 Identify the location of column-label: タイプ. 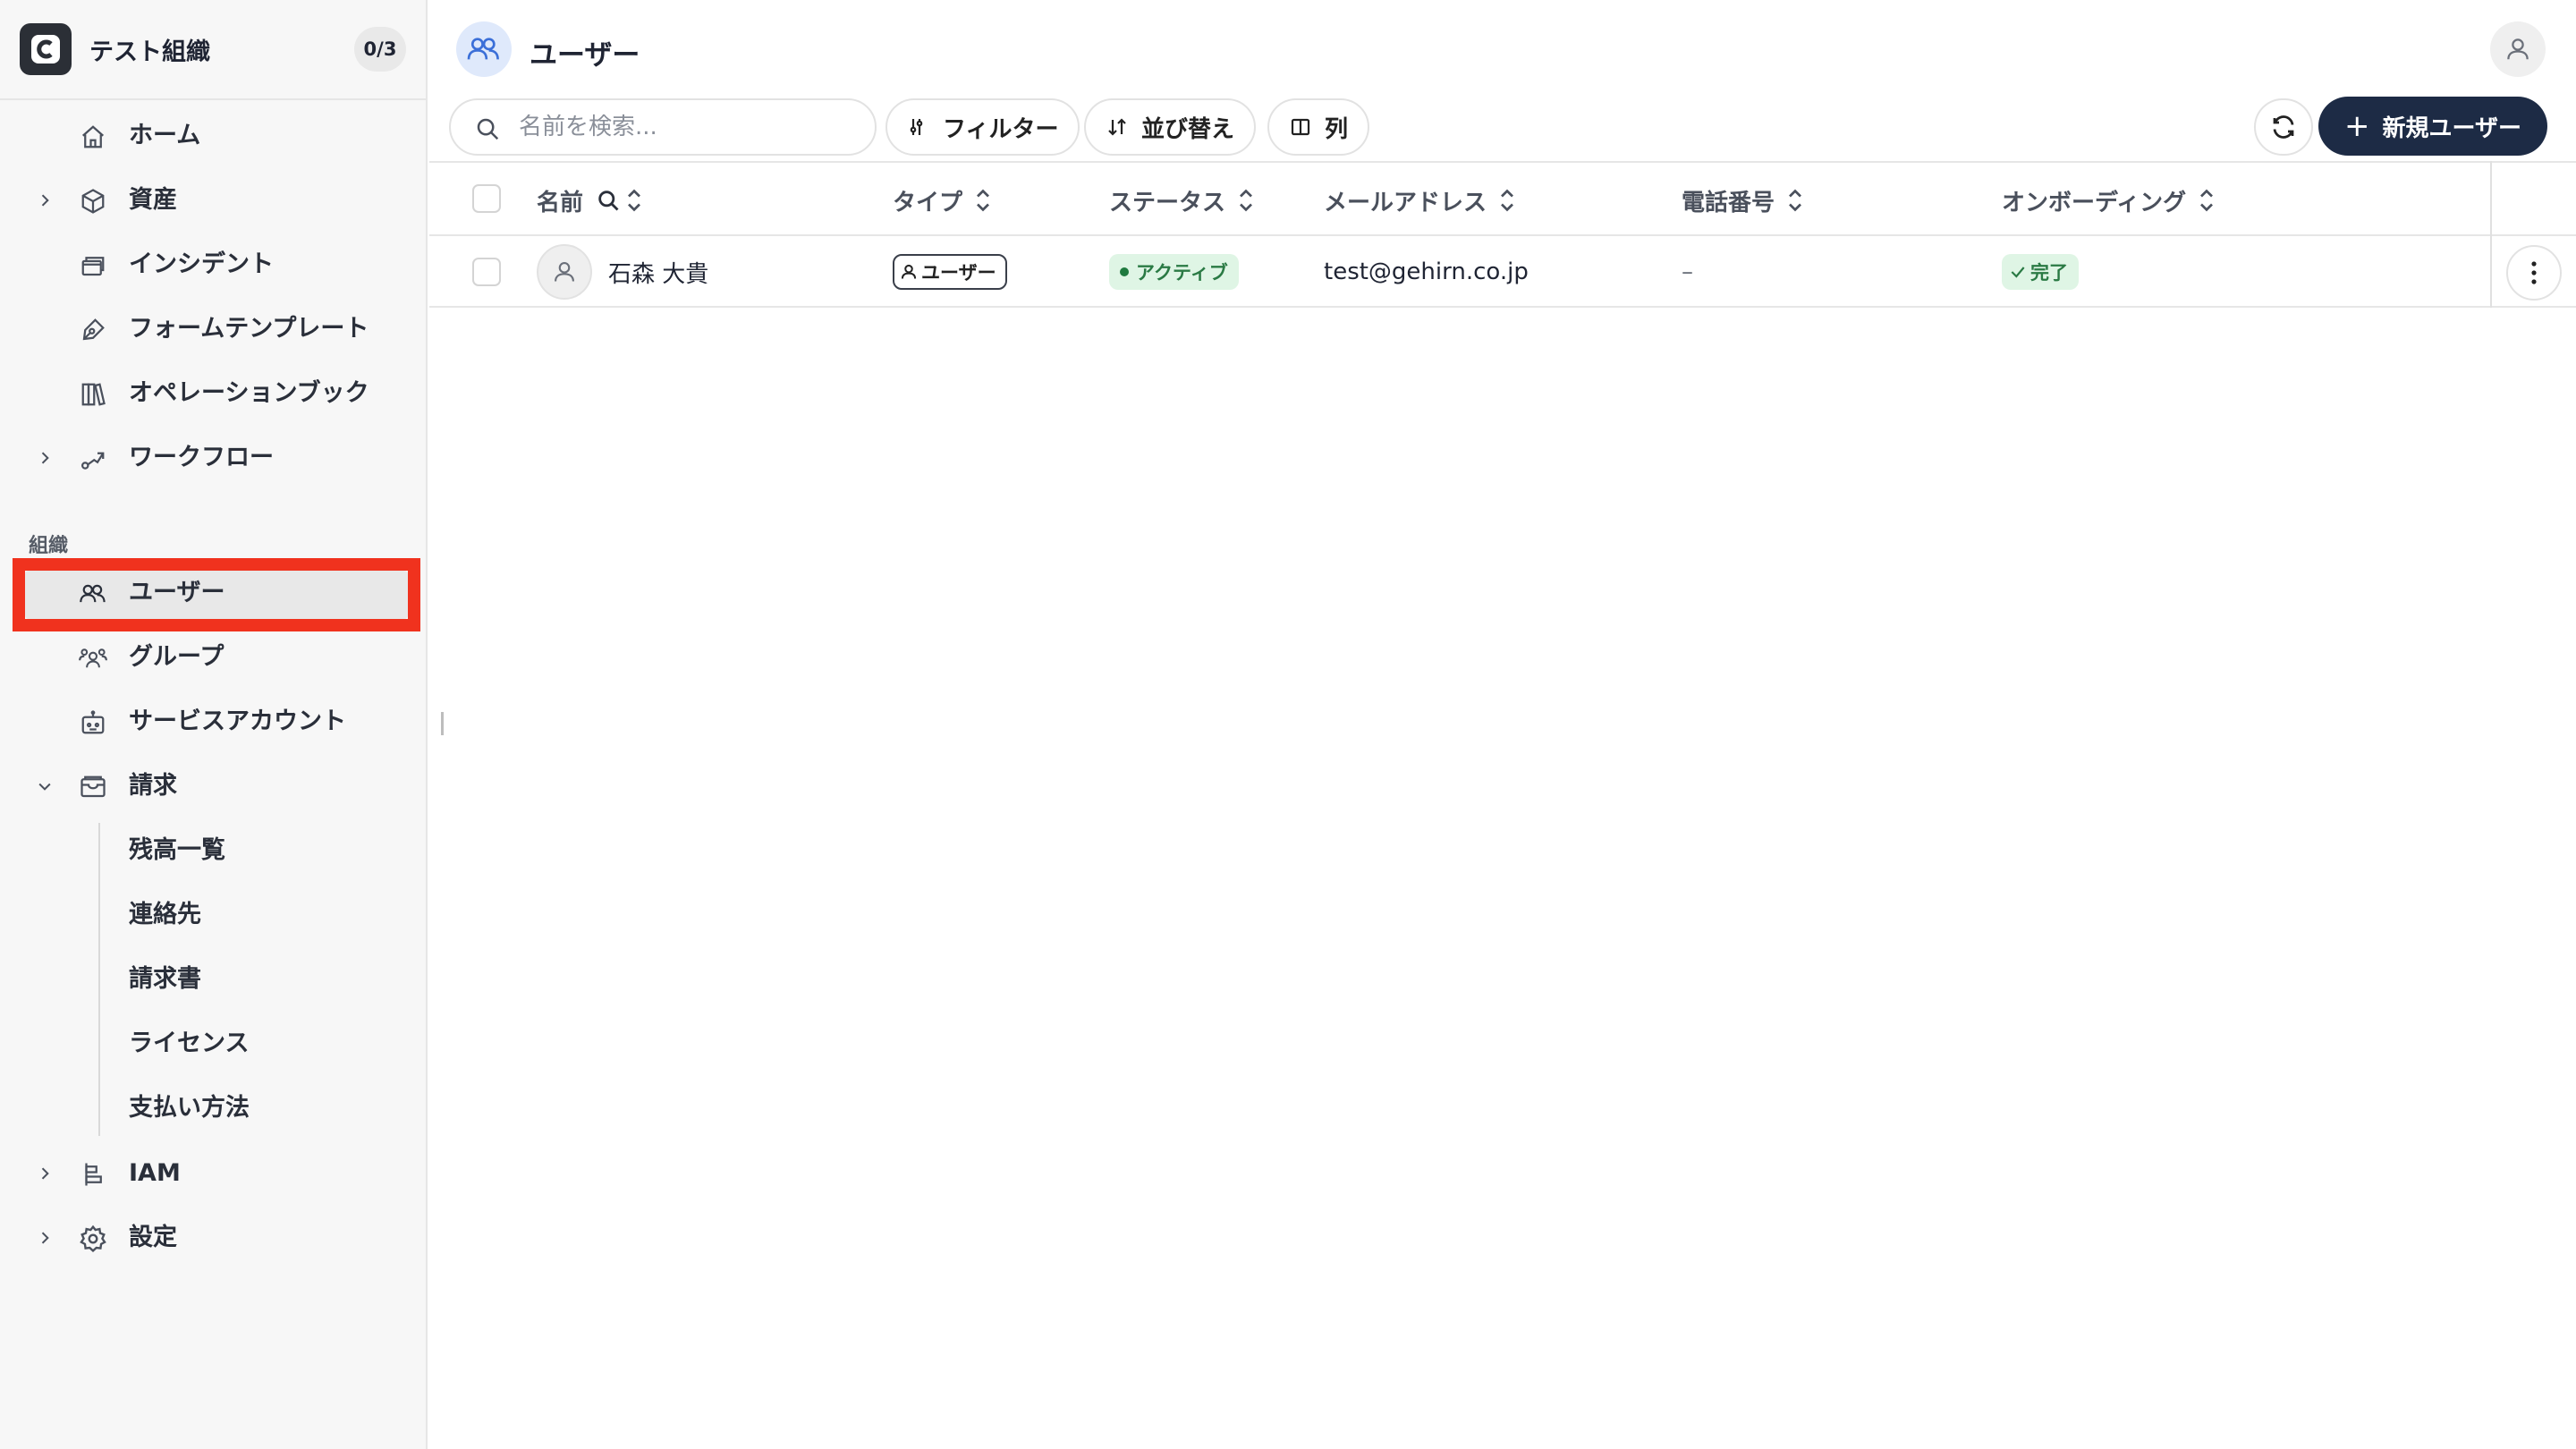
(928, 202).